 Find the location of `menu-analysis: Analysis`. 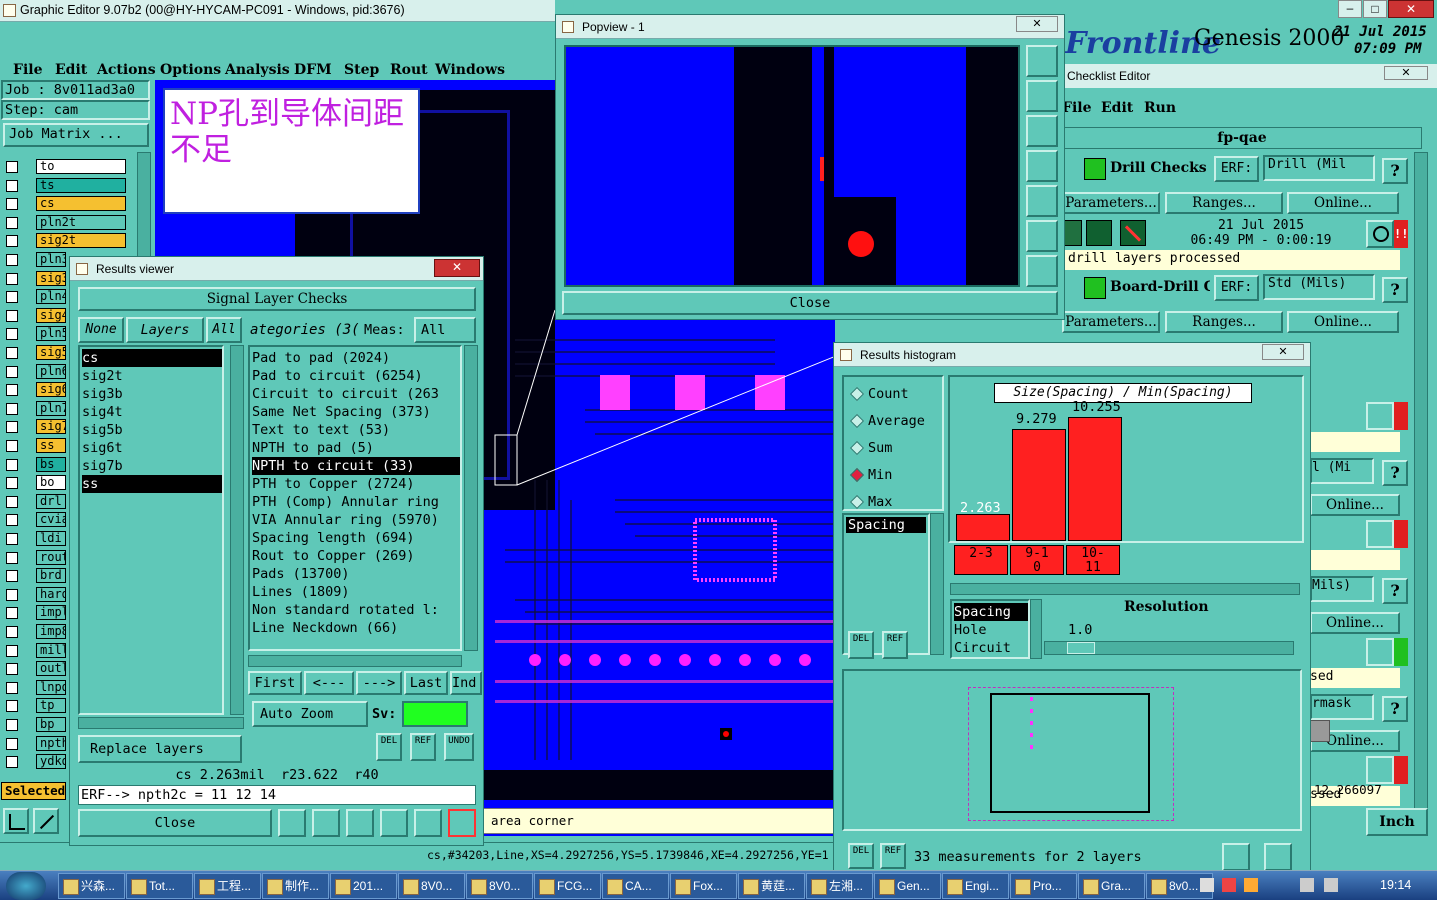

menu-analysis: Analysis is located at coordinates (257, 70).